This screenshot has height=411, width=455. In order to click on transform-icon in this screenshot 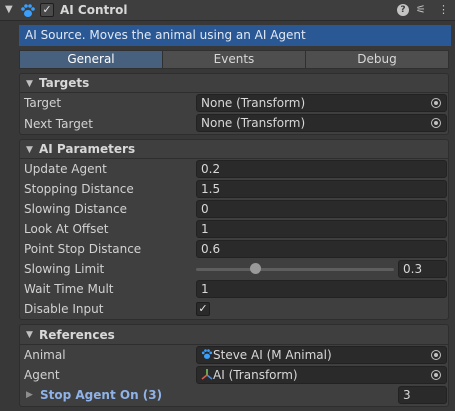, I will do `click(207, 374)`.